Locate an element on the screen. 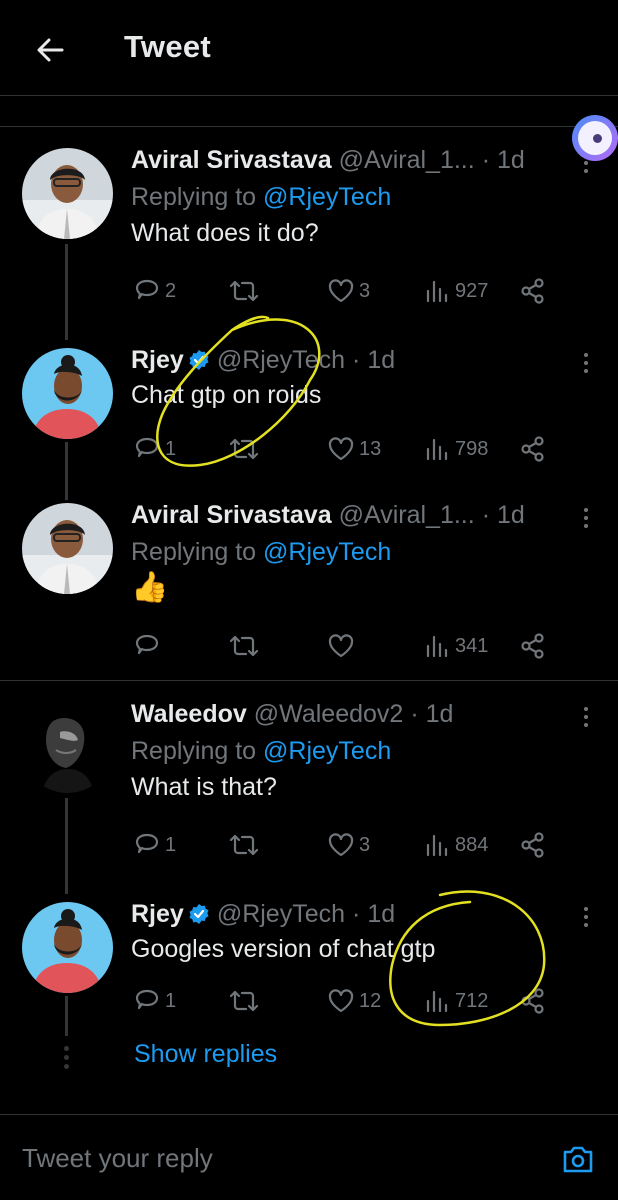  thread-dot is located at coordinates (66, 1048).